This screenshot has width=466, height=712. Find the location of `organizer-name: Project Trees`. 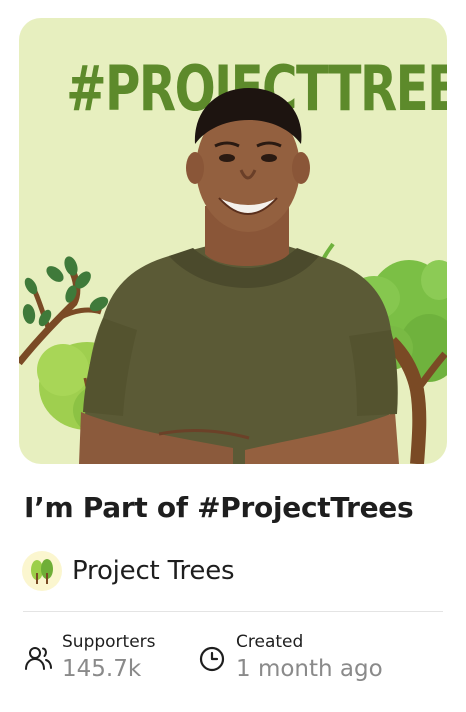

organizer-name: Project Trees is located at coordinates (153, 571).